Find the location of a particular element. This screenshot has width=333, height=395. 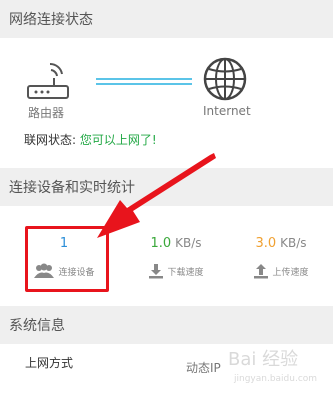

network-status: 联网状态: 您可以上网了! is located at coordinates (90, 139).